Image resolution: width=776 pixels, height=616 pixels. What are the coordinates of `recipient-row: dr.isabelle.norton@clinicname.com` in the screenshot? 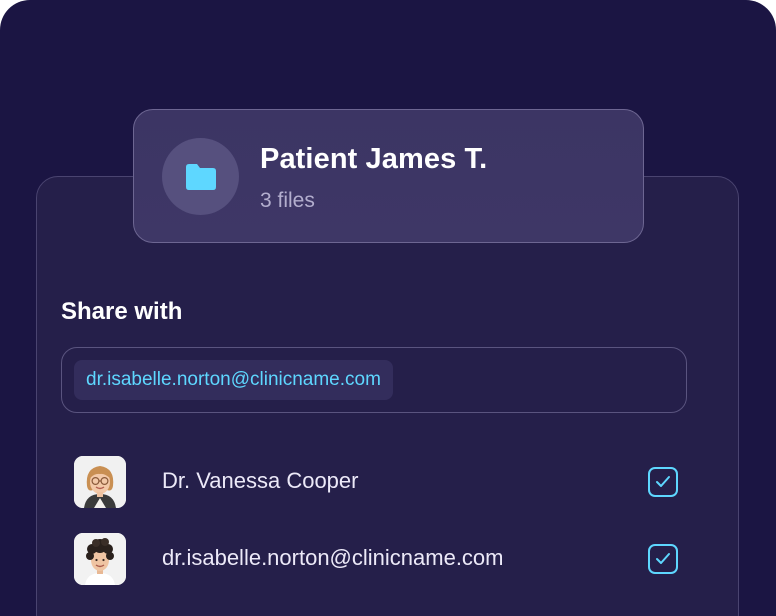 It's located at (377, 559).